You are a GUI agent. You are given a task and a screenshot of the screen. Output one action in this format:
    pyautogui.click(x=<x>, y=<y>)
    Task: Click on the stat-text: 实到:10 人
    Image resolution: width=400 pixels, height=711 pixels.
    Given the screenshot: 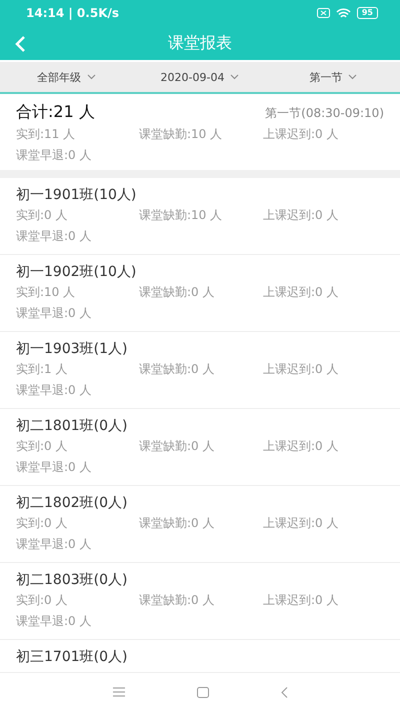 What is the action you would take?
    pyautogui.click(x=46, y=292)
    